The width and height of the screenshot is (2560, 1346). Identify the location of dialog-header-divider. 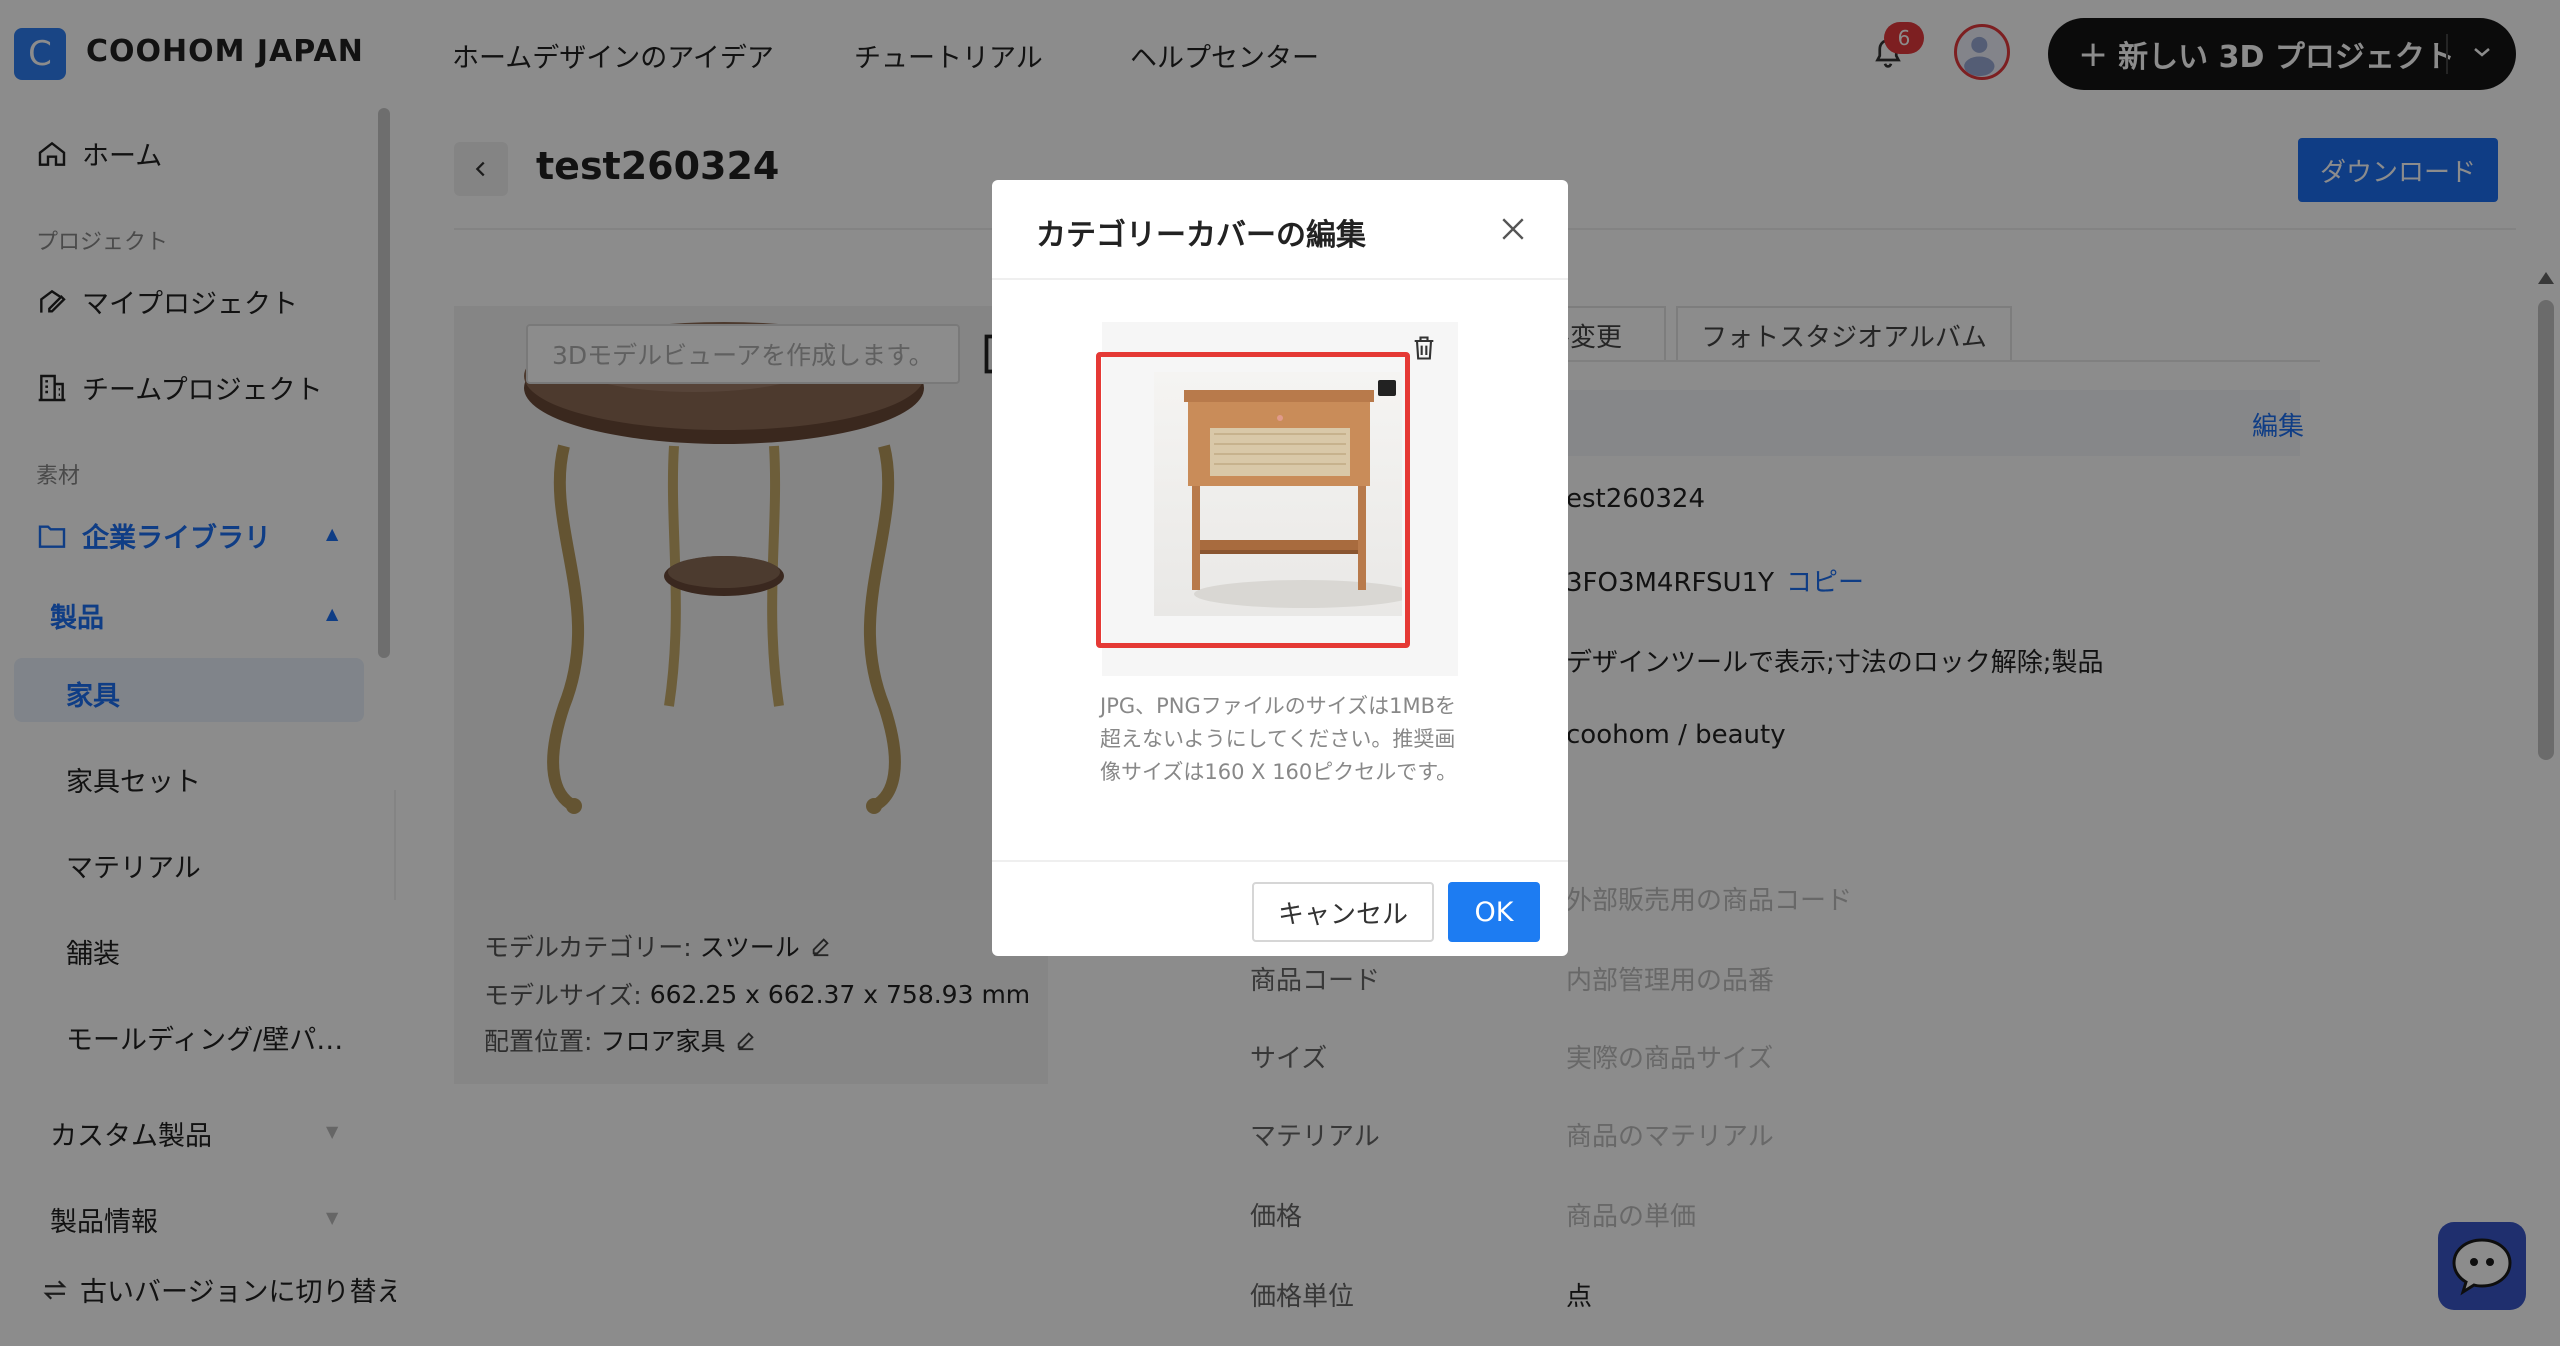
(1280, 279).